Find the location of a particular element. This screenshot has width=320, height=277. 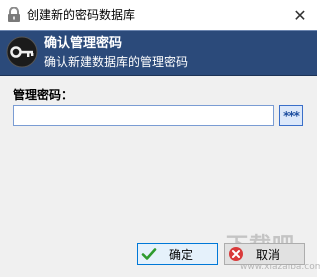

close-icon: ✕ is located at coordinates (300, 15).